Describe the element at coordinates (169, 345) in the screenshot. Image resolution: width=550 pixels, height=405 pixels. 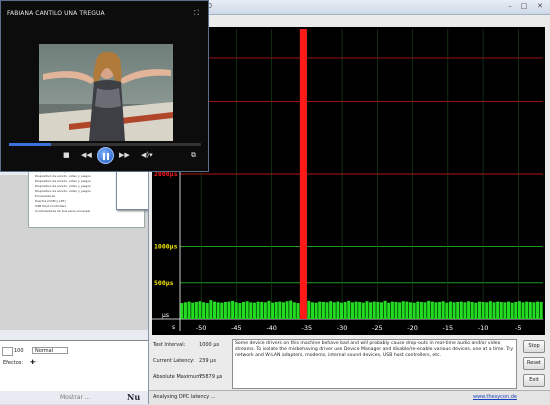
I see `test-interval-label: Test Interval:` at that location.